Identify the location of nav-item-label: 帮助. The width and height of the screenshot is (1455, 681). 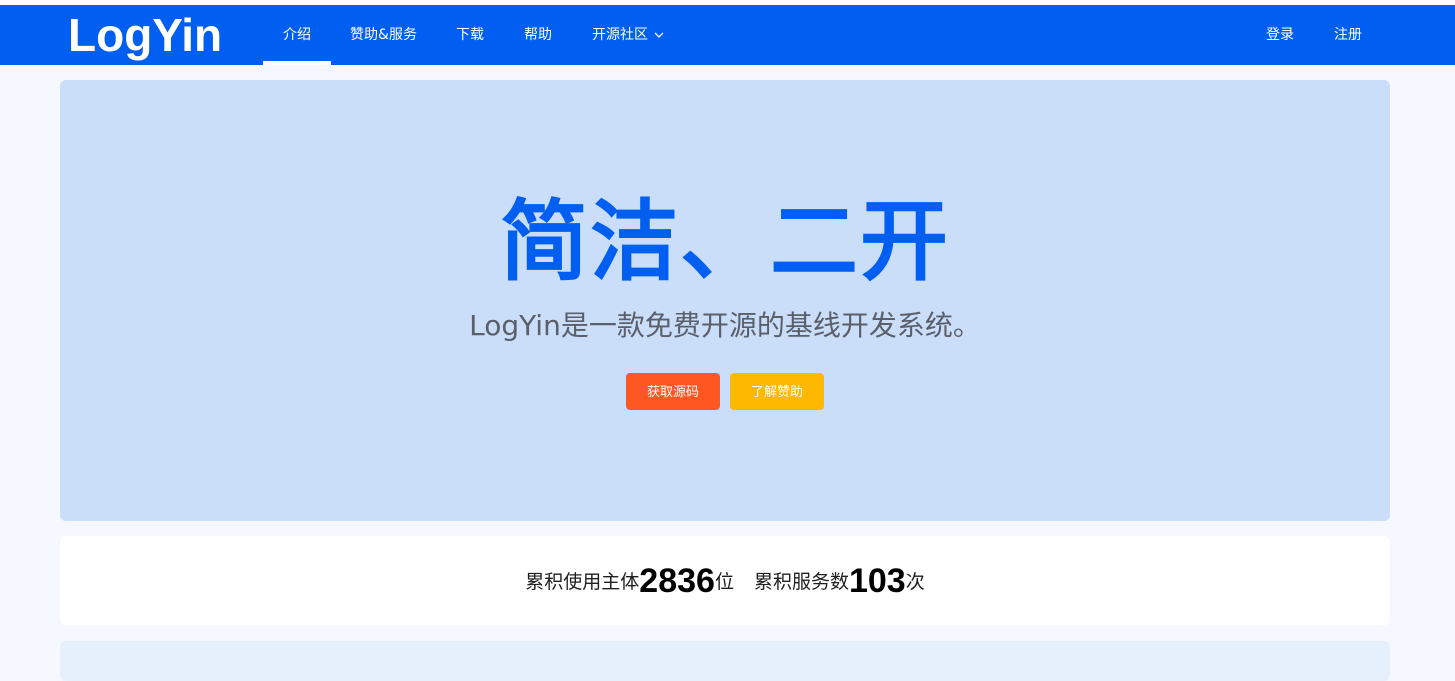
(538, 35).